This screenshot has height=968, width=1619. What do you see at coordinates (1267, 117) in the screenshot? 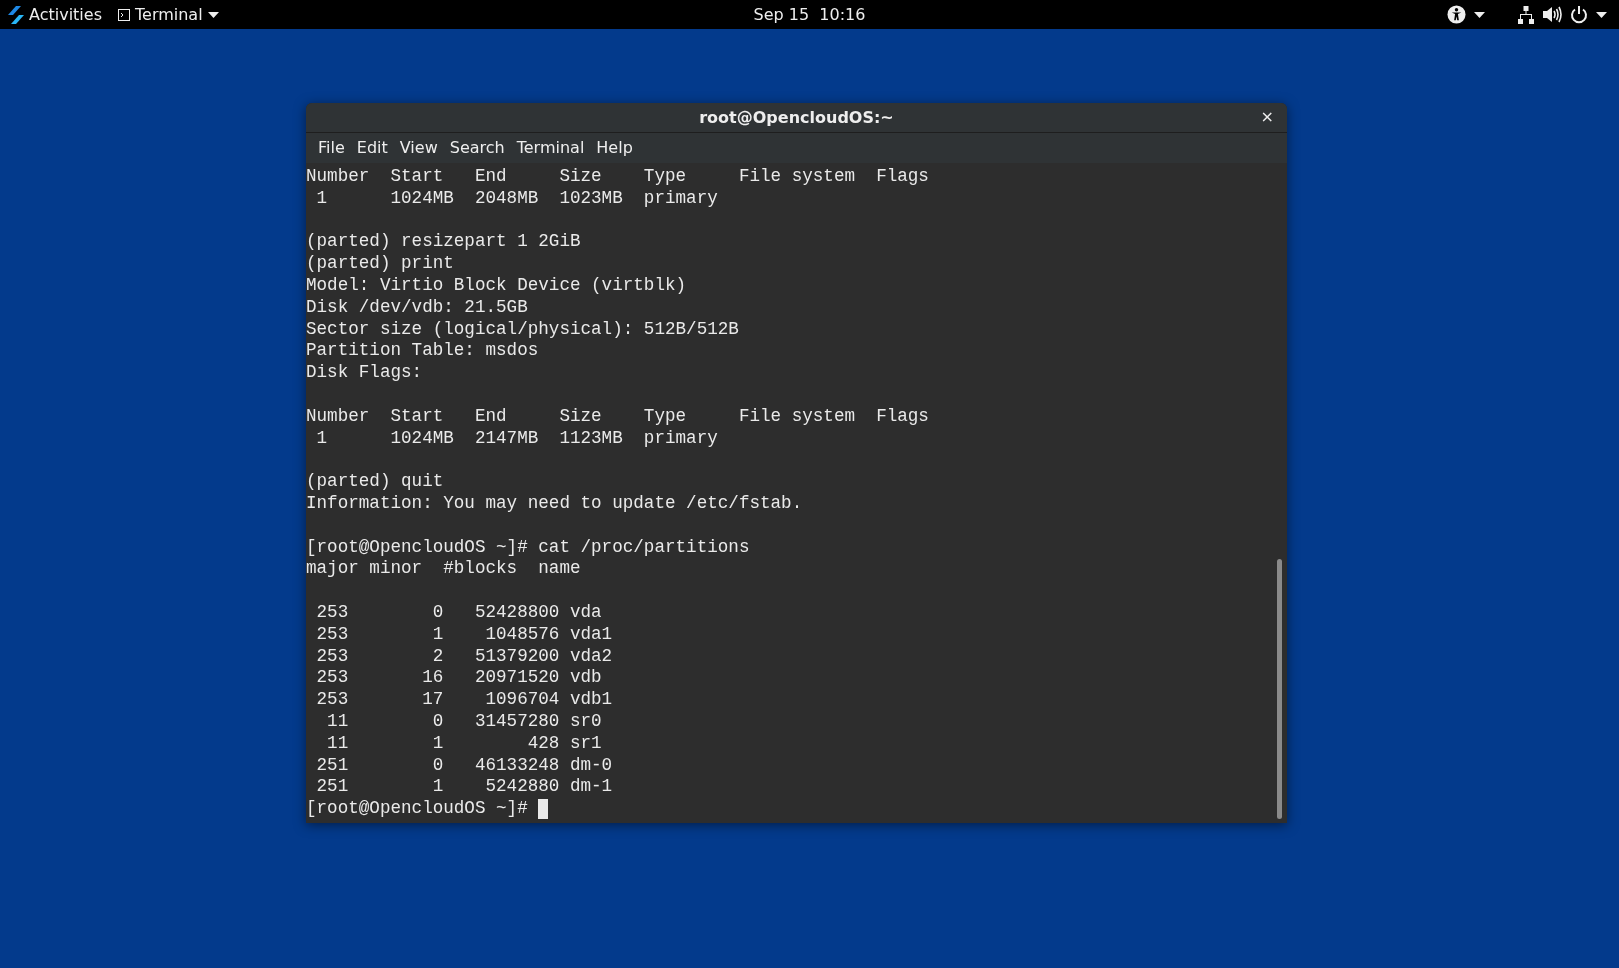
I see `close-button: ×` at bounding box center [1267, 117].